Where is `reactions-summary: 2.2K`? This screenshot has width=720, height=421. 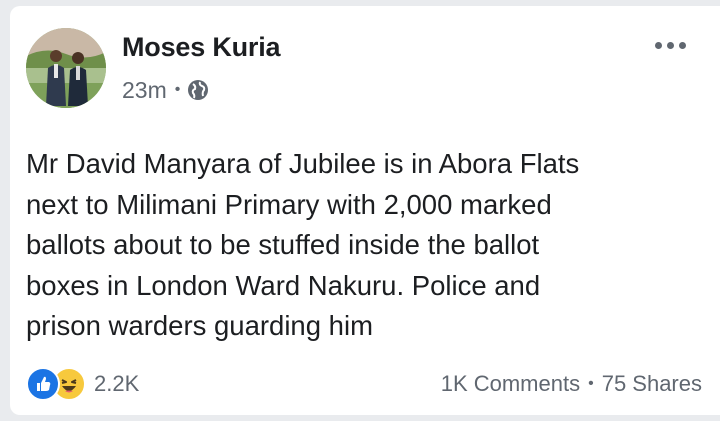 reactions-summary: 2.2K is located at coordinates (82, 384).